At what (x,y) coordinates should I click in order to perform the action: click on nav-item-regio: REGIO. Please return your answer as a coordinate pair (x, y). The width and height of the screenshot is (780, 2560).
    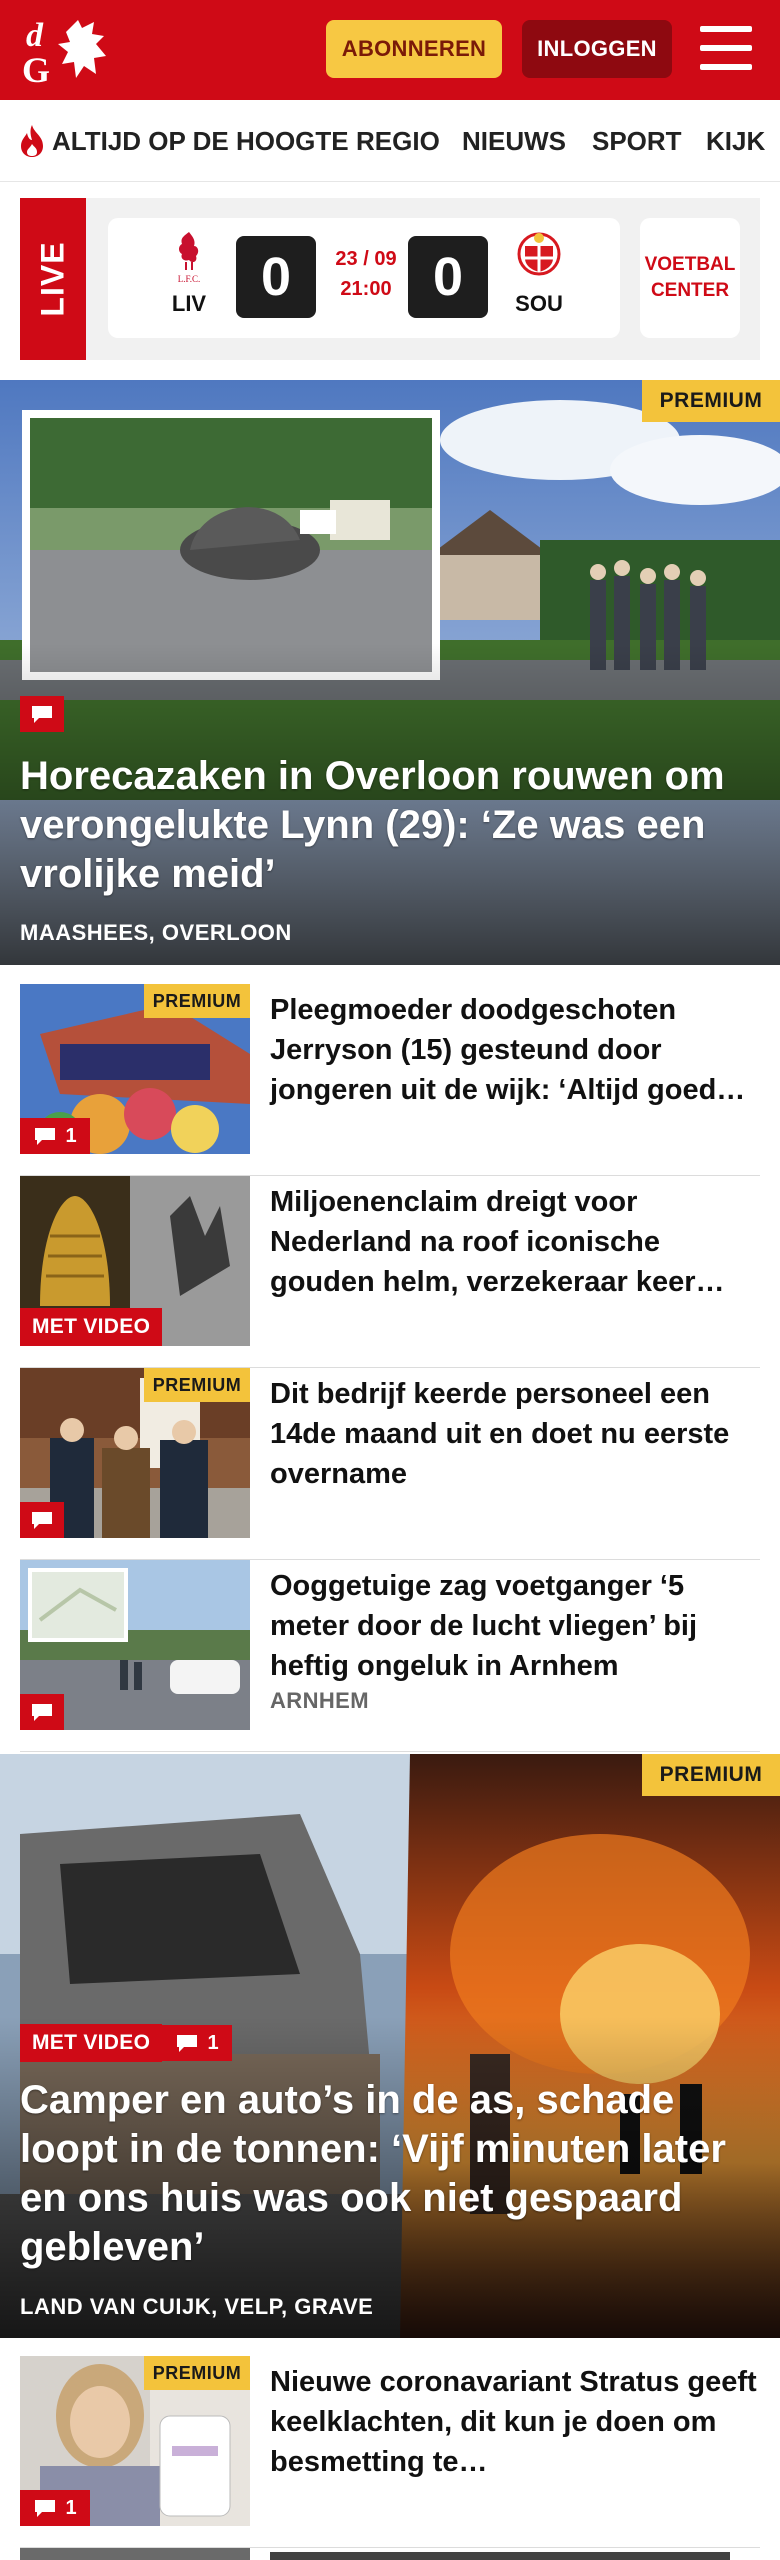
    Looking at the image, I should click on (398, 140).